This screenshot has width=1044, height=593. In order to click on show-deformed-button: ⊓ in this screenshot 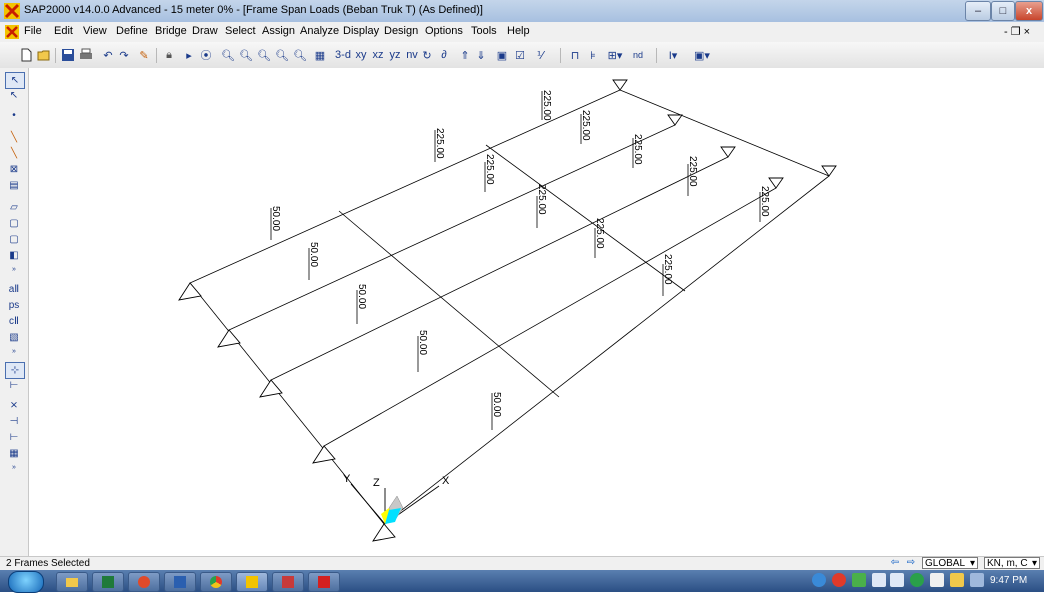, I will do `click(575, 55)`.